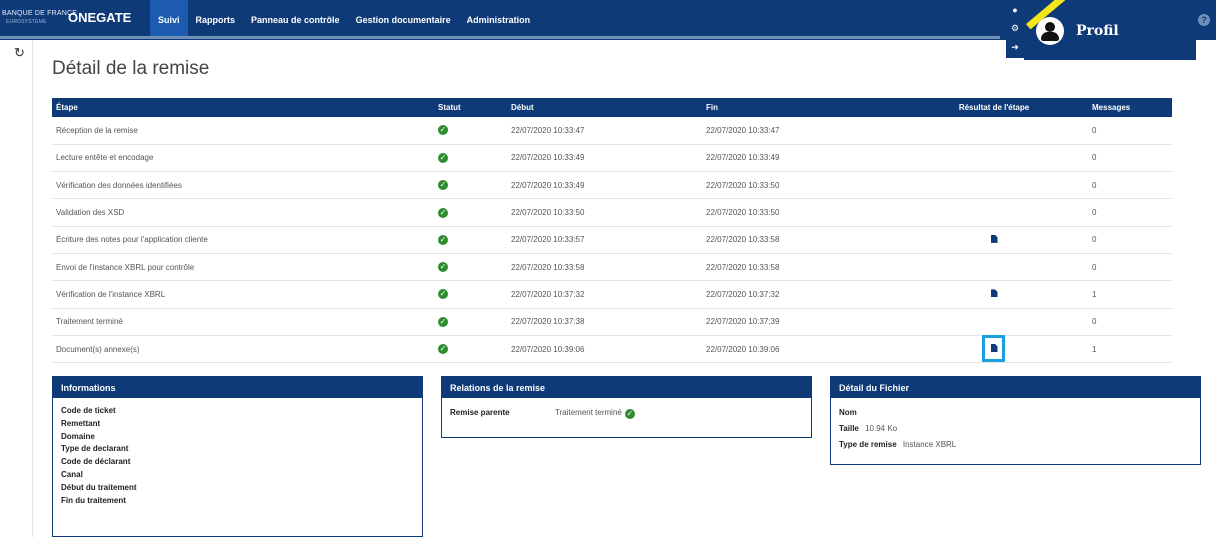  Describe the element at coordinates (801, 131) in the screenshot. I see `step-end: 22/07/2020 10:33:47` at that location.